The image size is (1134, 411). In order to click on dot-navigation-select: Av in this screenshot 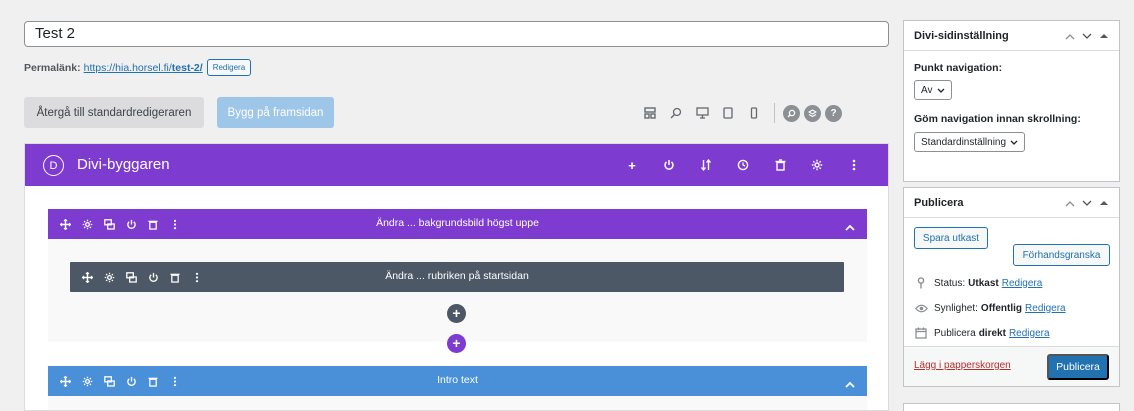, I will do `click(933, 90)`.